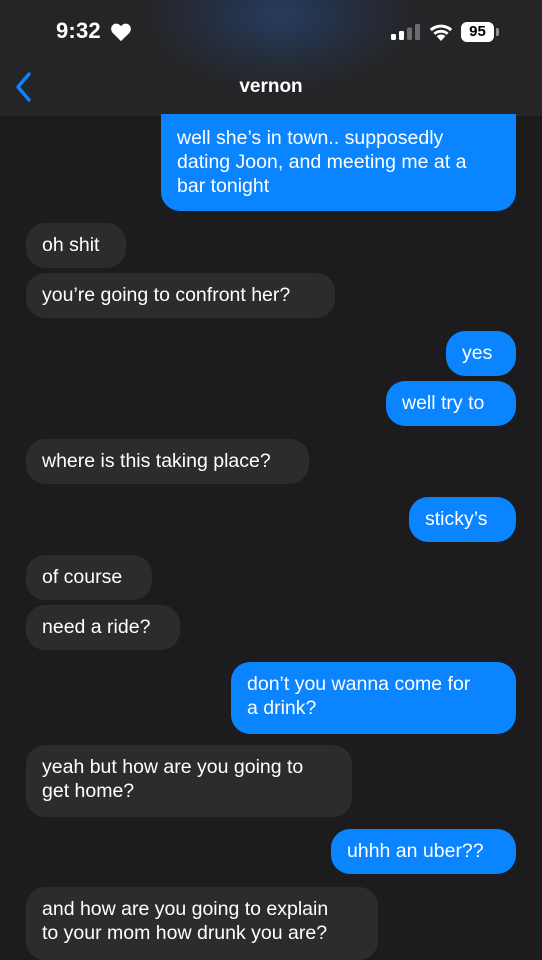  Describe the element at coordinates (76, 245) in the screenshot. I see `message-bubble-incoming: oh shit` at that location.